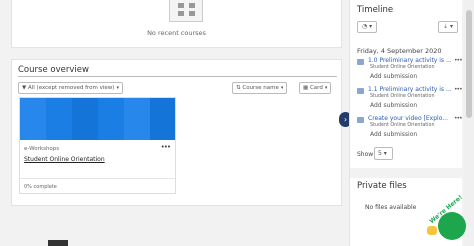 The image size is (474, 246). Describe the element at coordinates (365, 154) in the screenshot. I see `show-label: Show` at that location.